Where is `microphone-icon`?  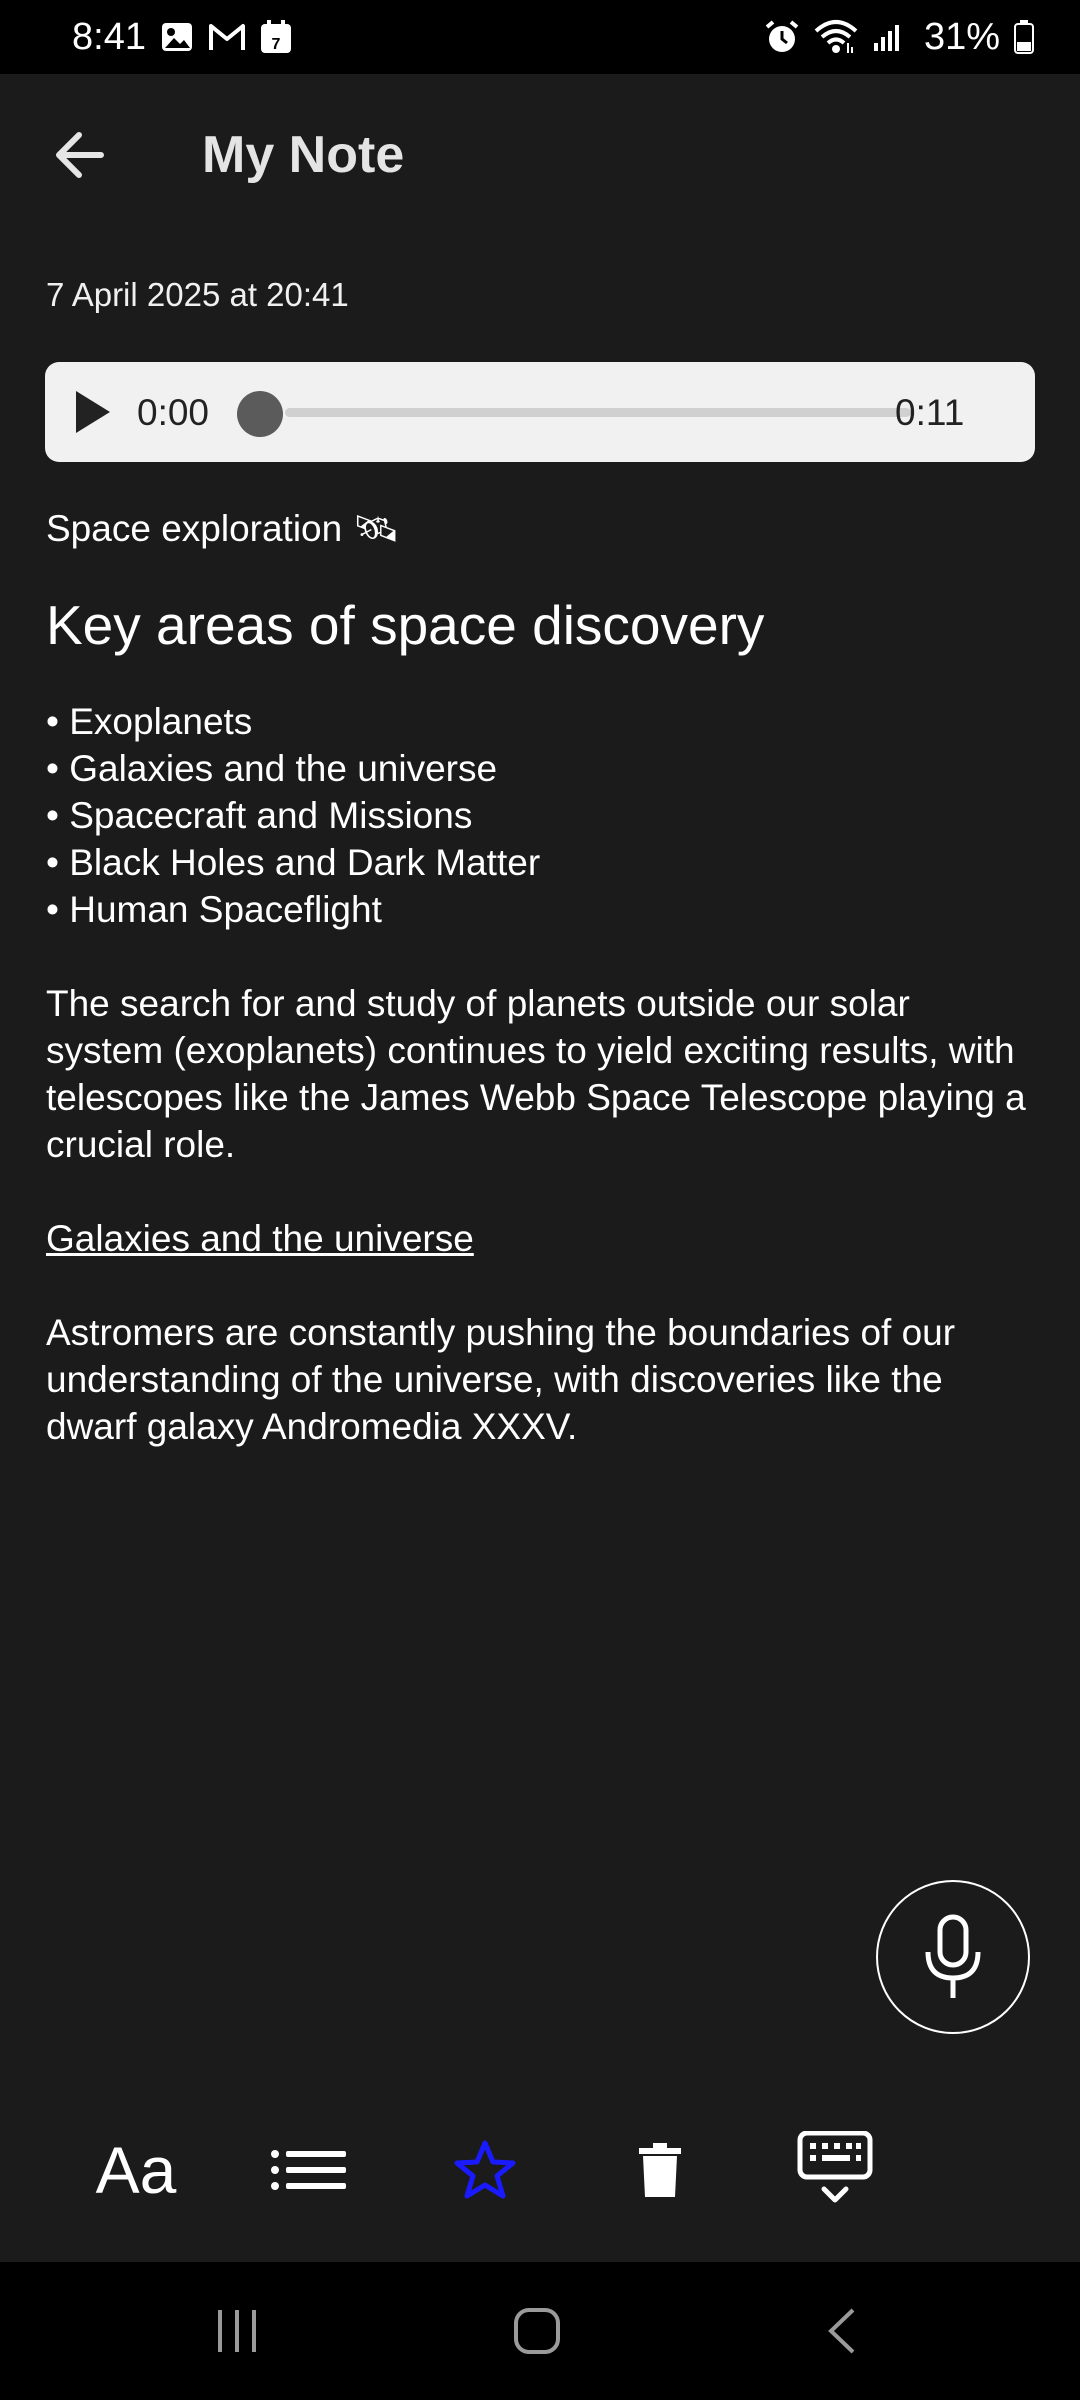
microphone-icon is located at coordinates (953, 1956).